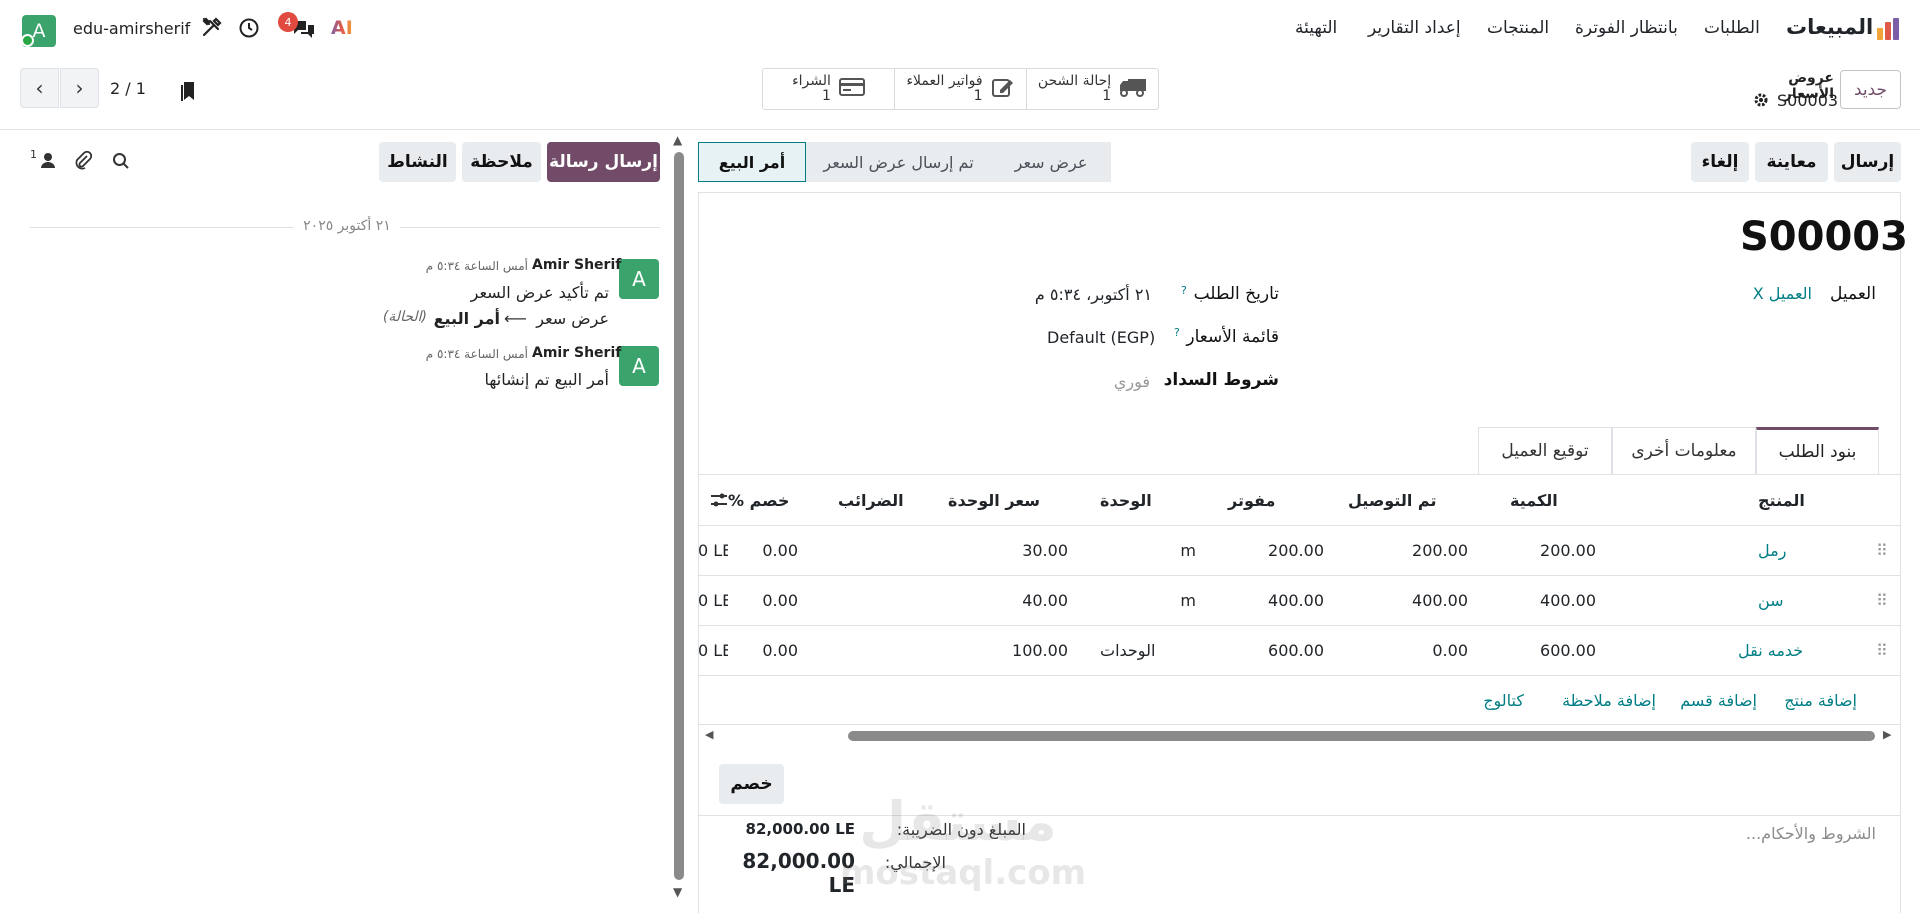 The height and width of the screenshot is (913, 1920). What do you see at coordinates (48, 160) in the screenshot?
I see `followers-icon` at bounding box center [48, 160].